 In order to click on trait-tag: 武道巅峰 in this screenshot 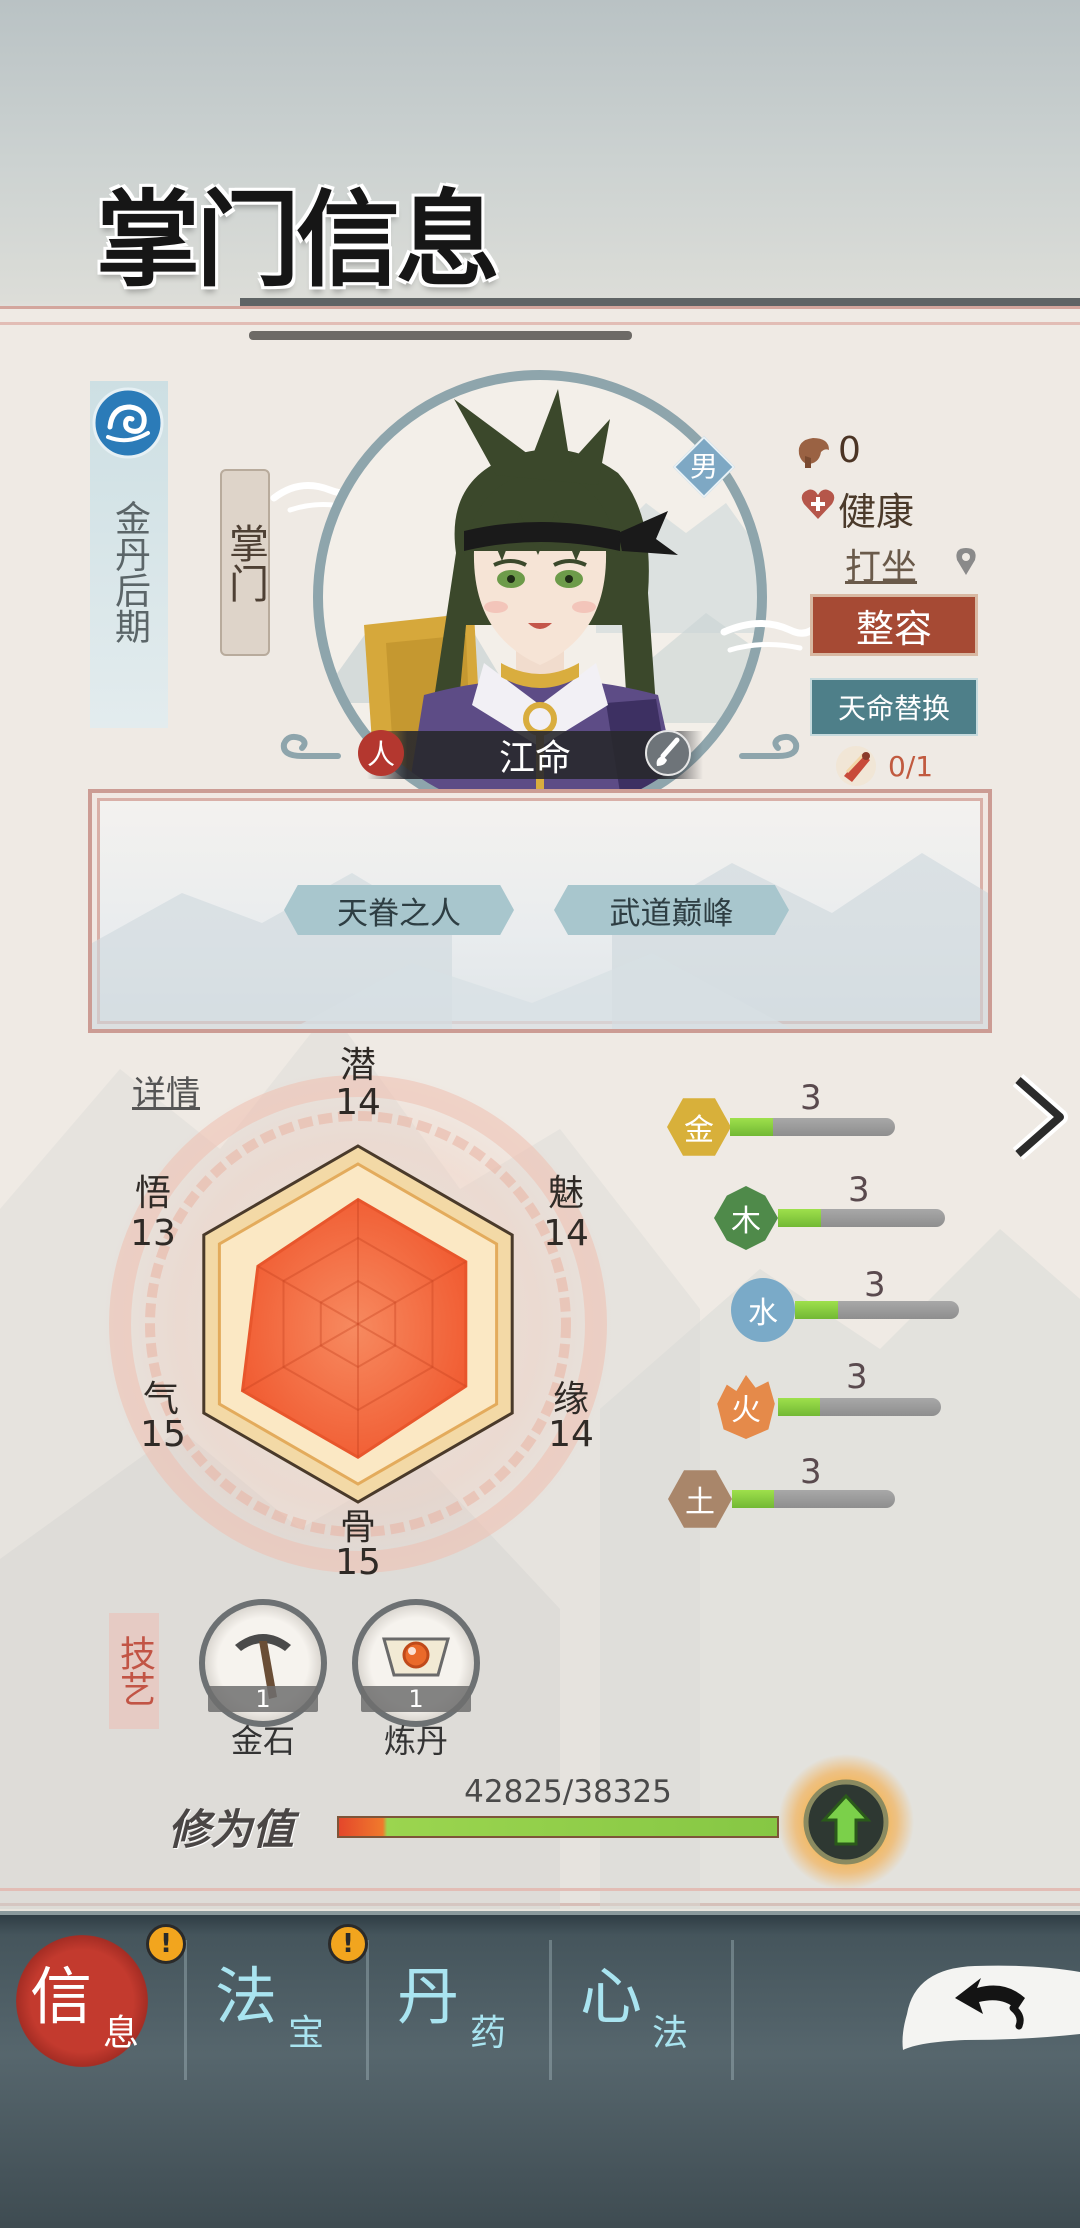, I will do `click(671, 910)`.